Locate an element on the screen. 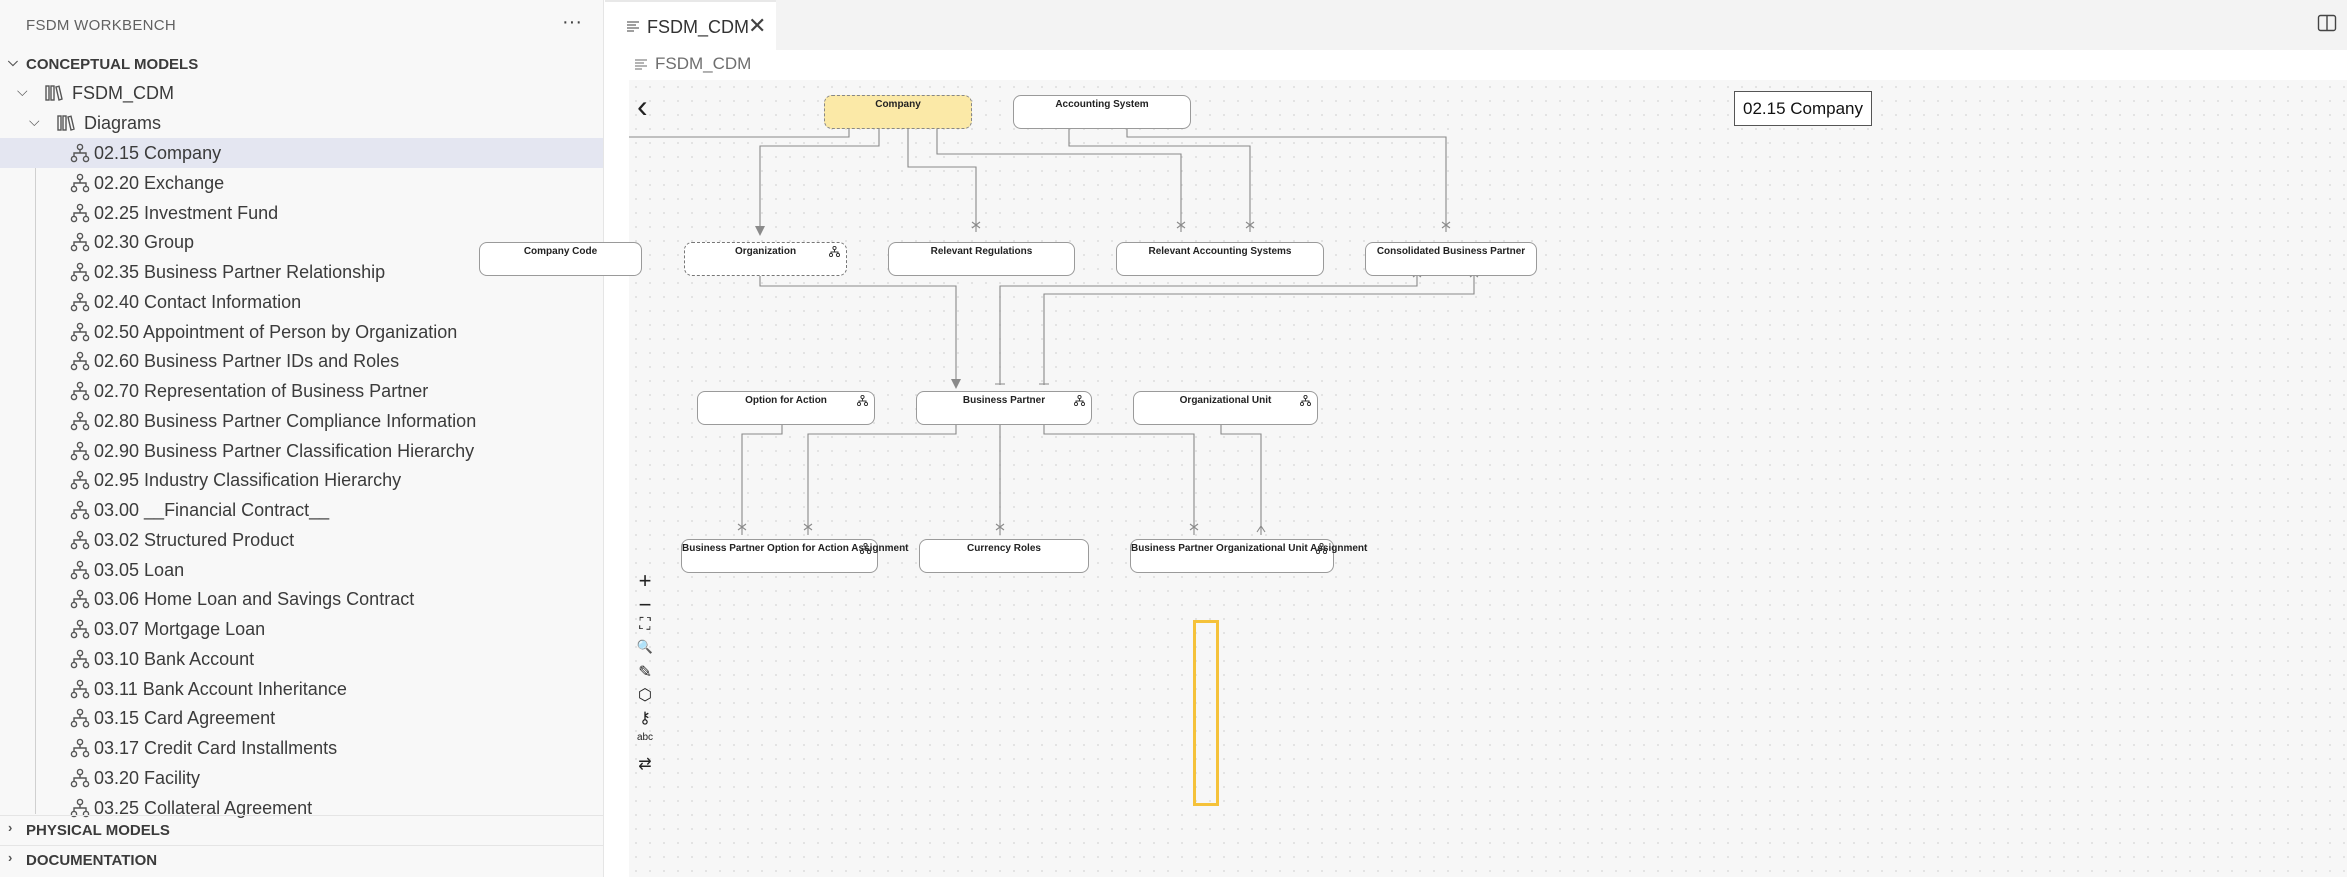 The width and height of the screenshot is (2347, 877). entity-organizational-unit: Organizational Unit is located at coordinates (1225, 408).